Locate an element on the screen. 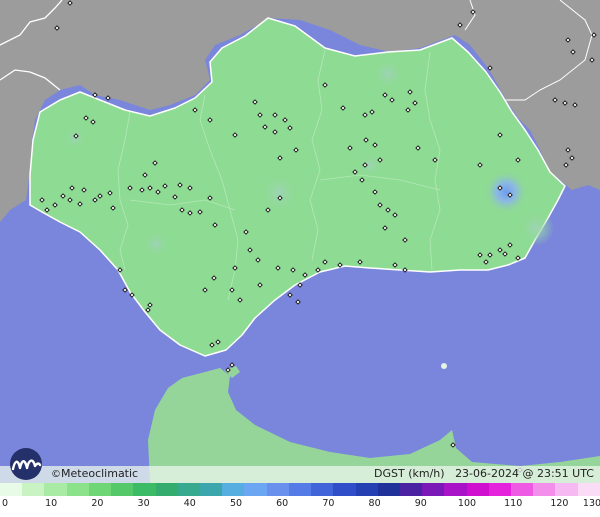  legend-color-scale is located at coordinates (300, 489).